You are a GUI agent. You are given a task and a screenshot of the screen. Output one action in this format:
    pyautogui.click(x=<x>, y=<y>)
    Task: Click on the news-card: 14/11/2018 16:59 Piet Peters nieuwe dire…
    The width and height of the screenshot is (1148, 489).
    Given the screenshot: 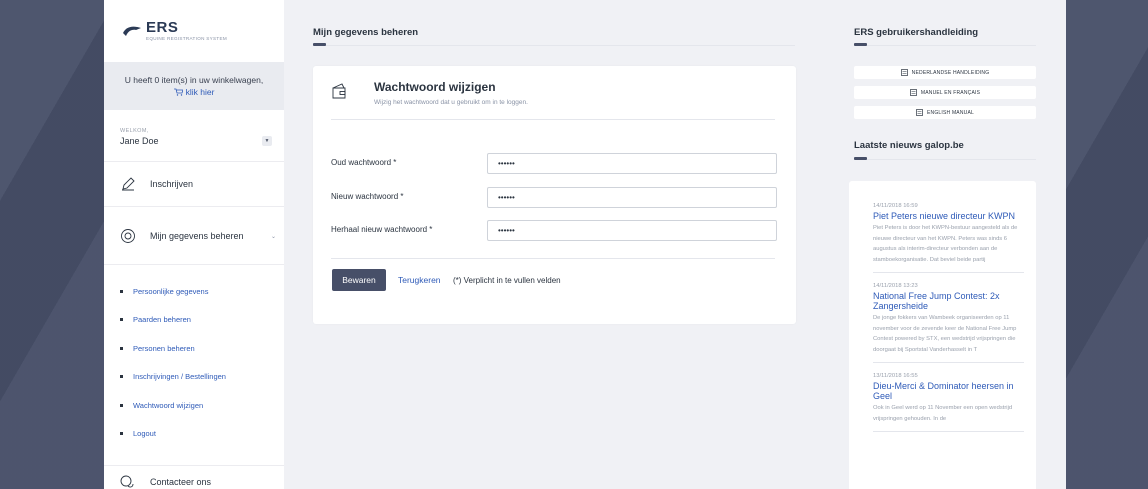 What is the action you would take?
    pyautogui.click(x=942, y=335)
    